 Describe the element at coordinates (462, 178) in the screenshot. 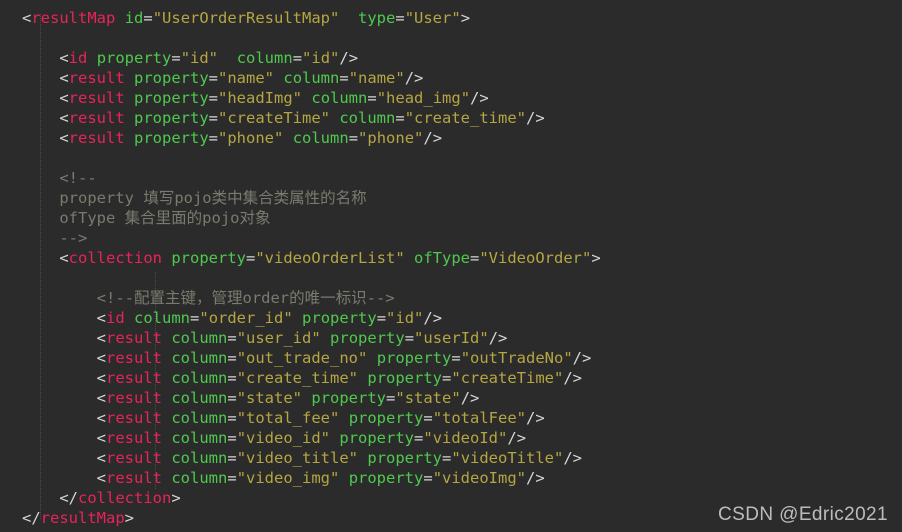

I see `code-line: <!--` at that location.